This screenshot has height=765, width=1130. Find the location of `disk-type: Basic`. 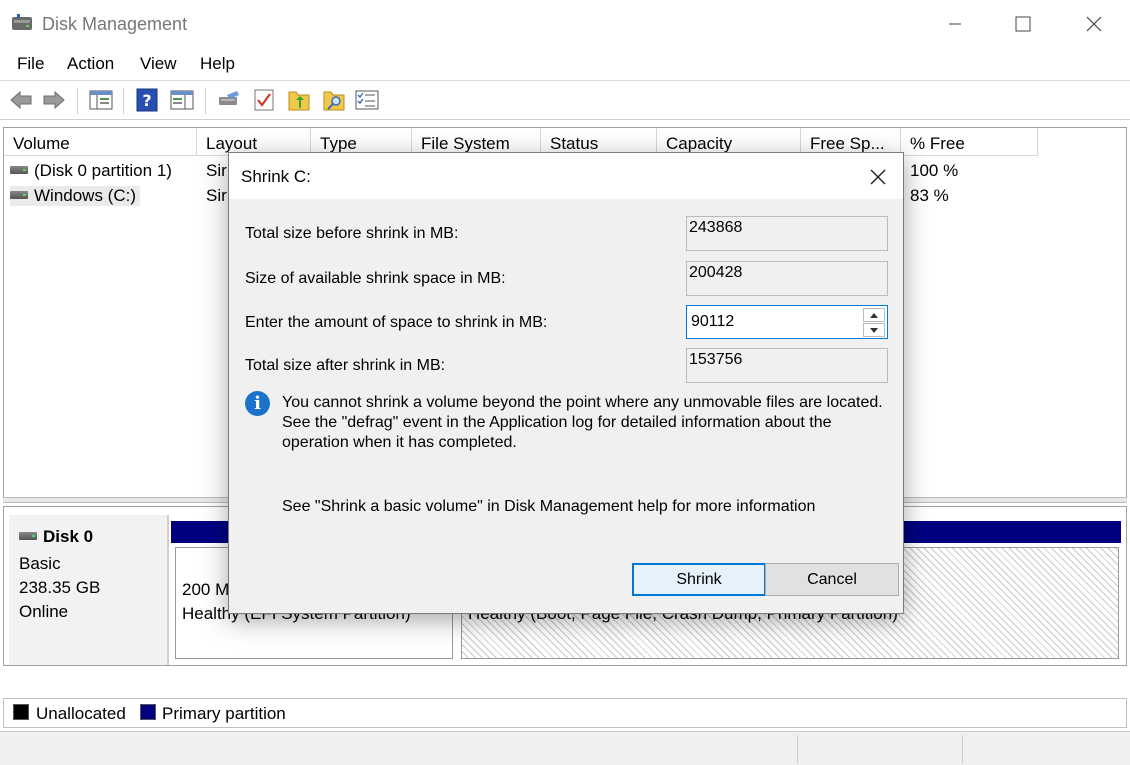

disk-type: Basic is located at coordinates (40, 563).